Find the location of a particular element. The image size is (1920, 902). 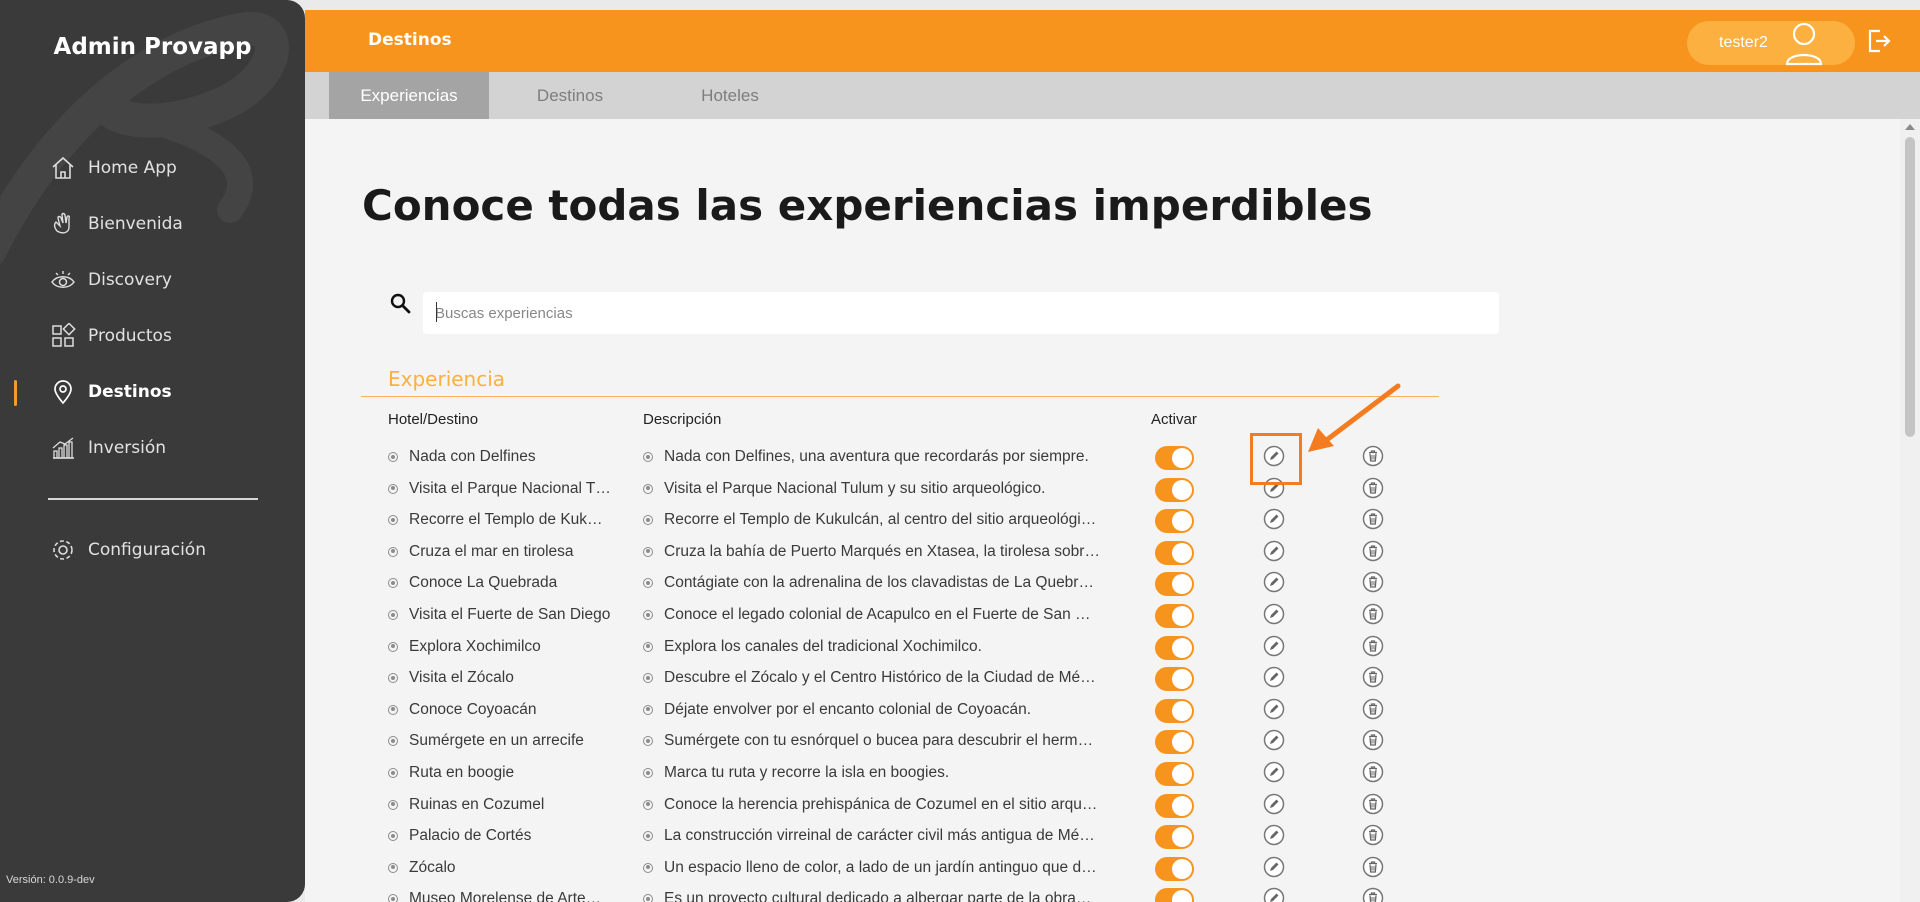

sidebar-item-home-app: Home App is located at coordinates (152, 168).